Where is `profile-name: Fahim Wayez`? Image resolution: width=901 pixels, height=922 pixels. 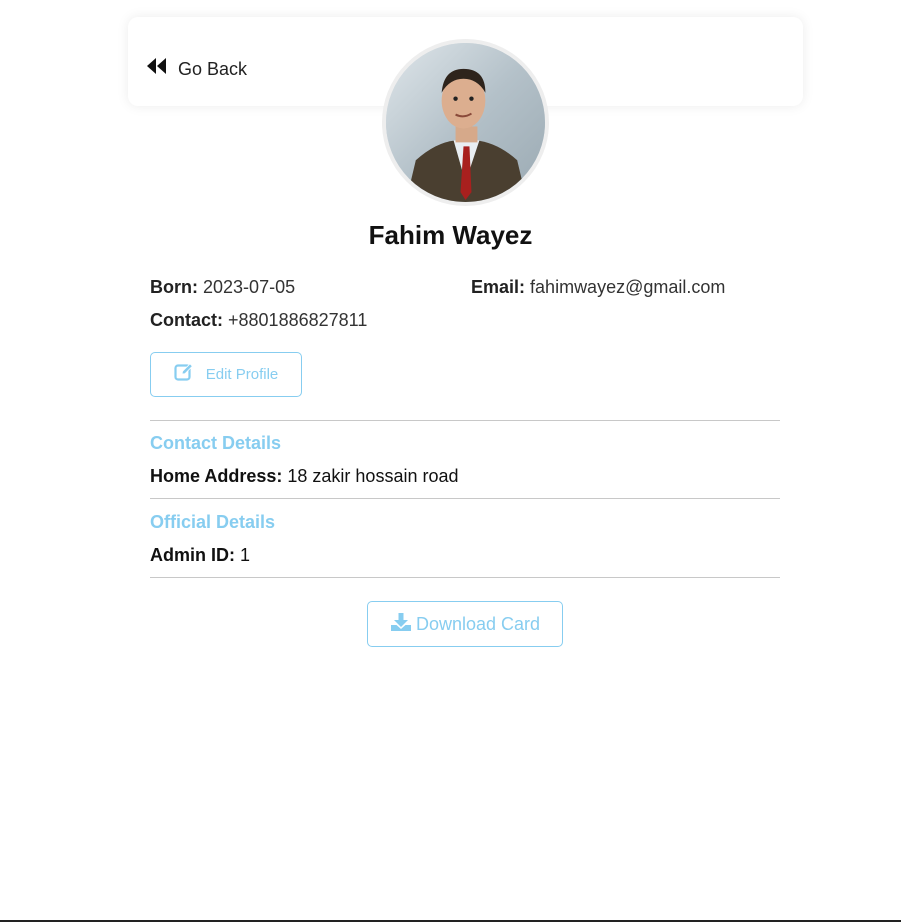
profile-name: Fahim Wayez is located at coordinates (450, 235).